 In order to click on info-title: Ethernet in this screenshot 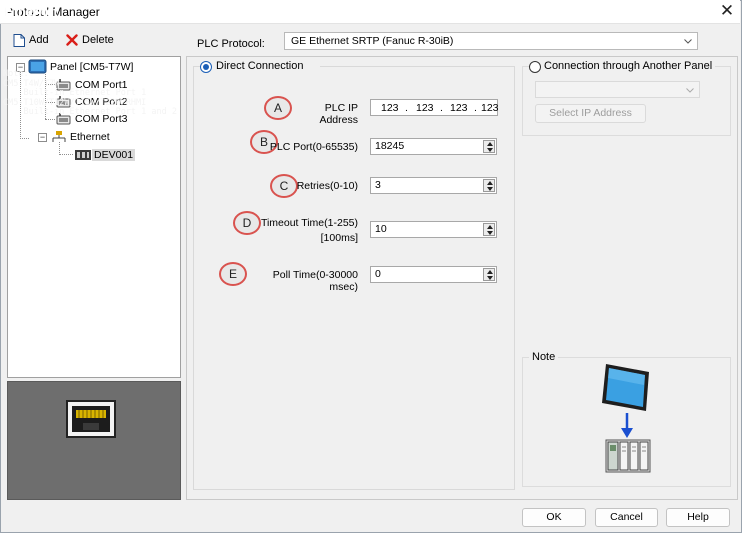, I will do `click(31, 11)`.